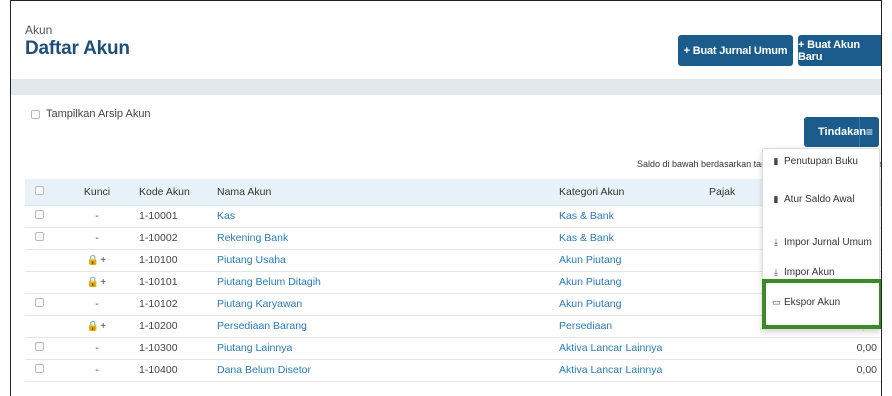  I want to click on show-archive-checkbox, so click(35, 114).